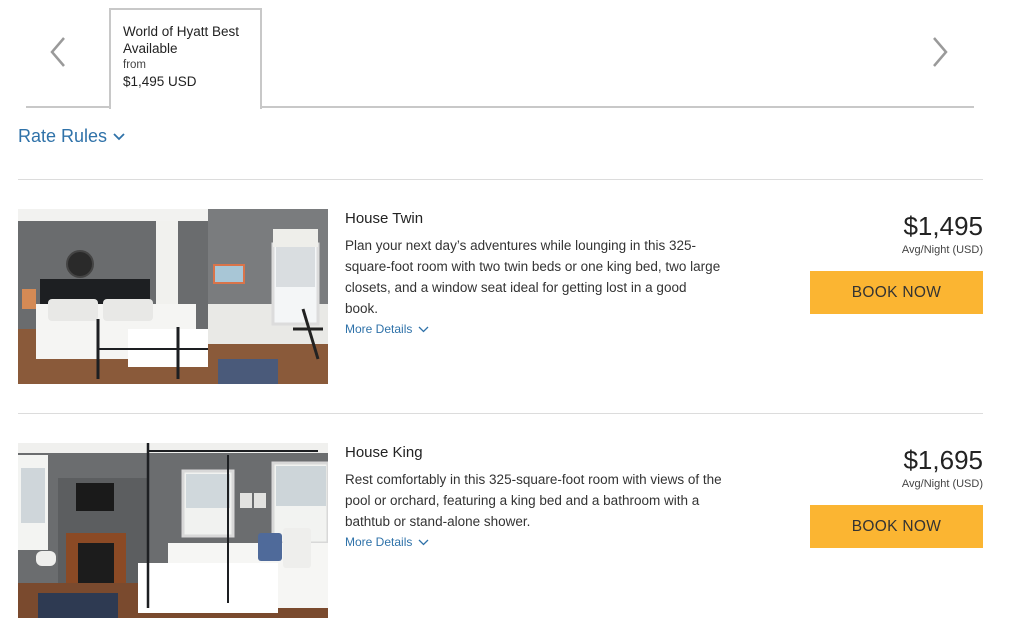 This screenshot has width=1024, height=639. I want to click on carousel-next-button, so click(940, 52).